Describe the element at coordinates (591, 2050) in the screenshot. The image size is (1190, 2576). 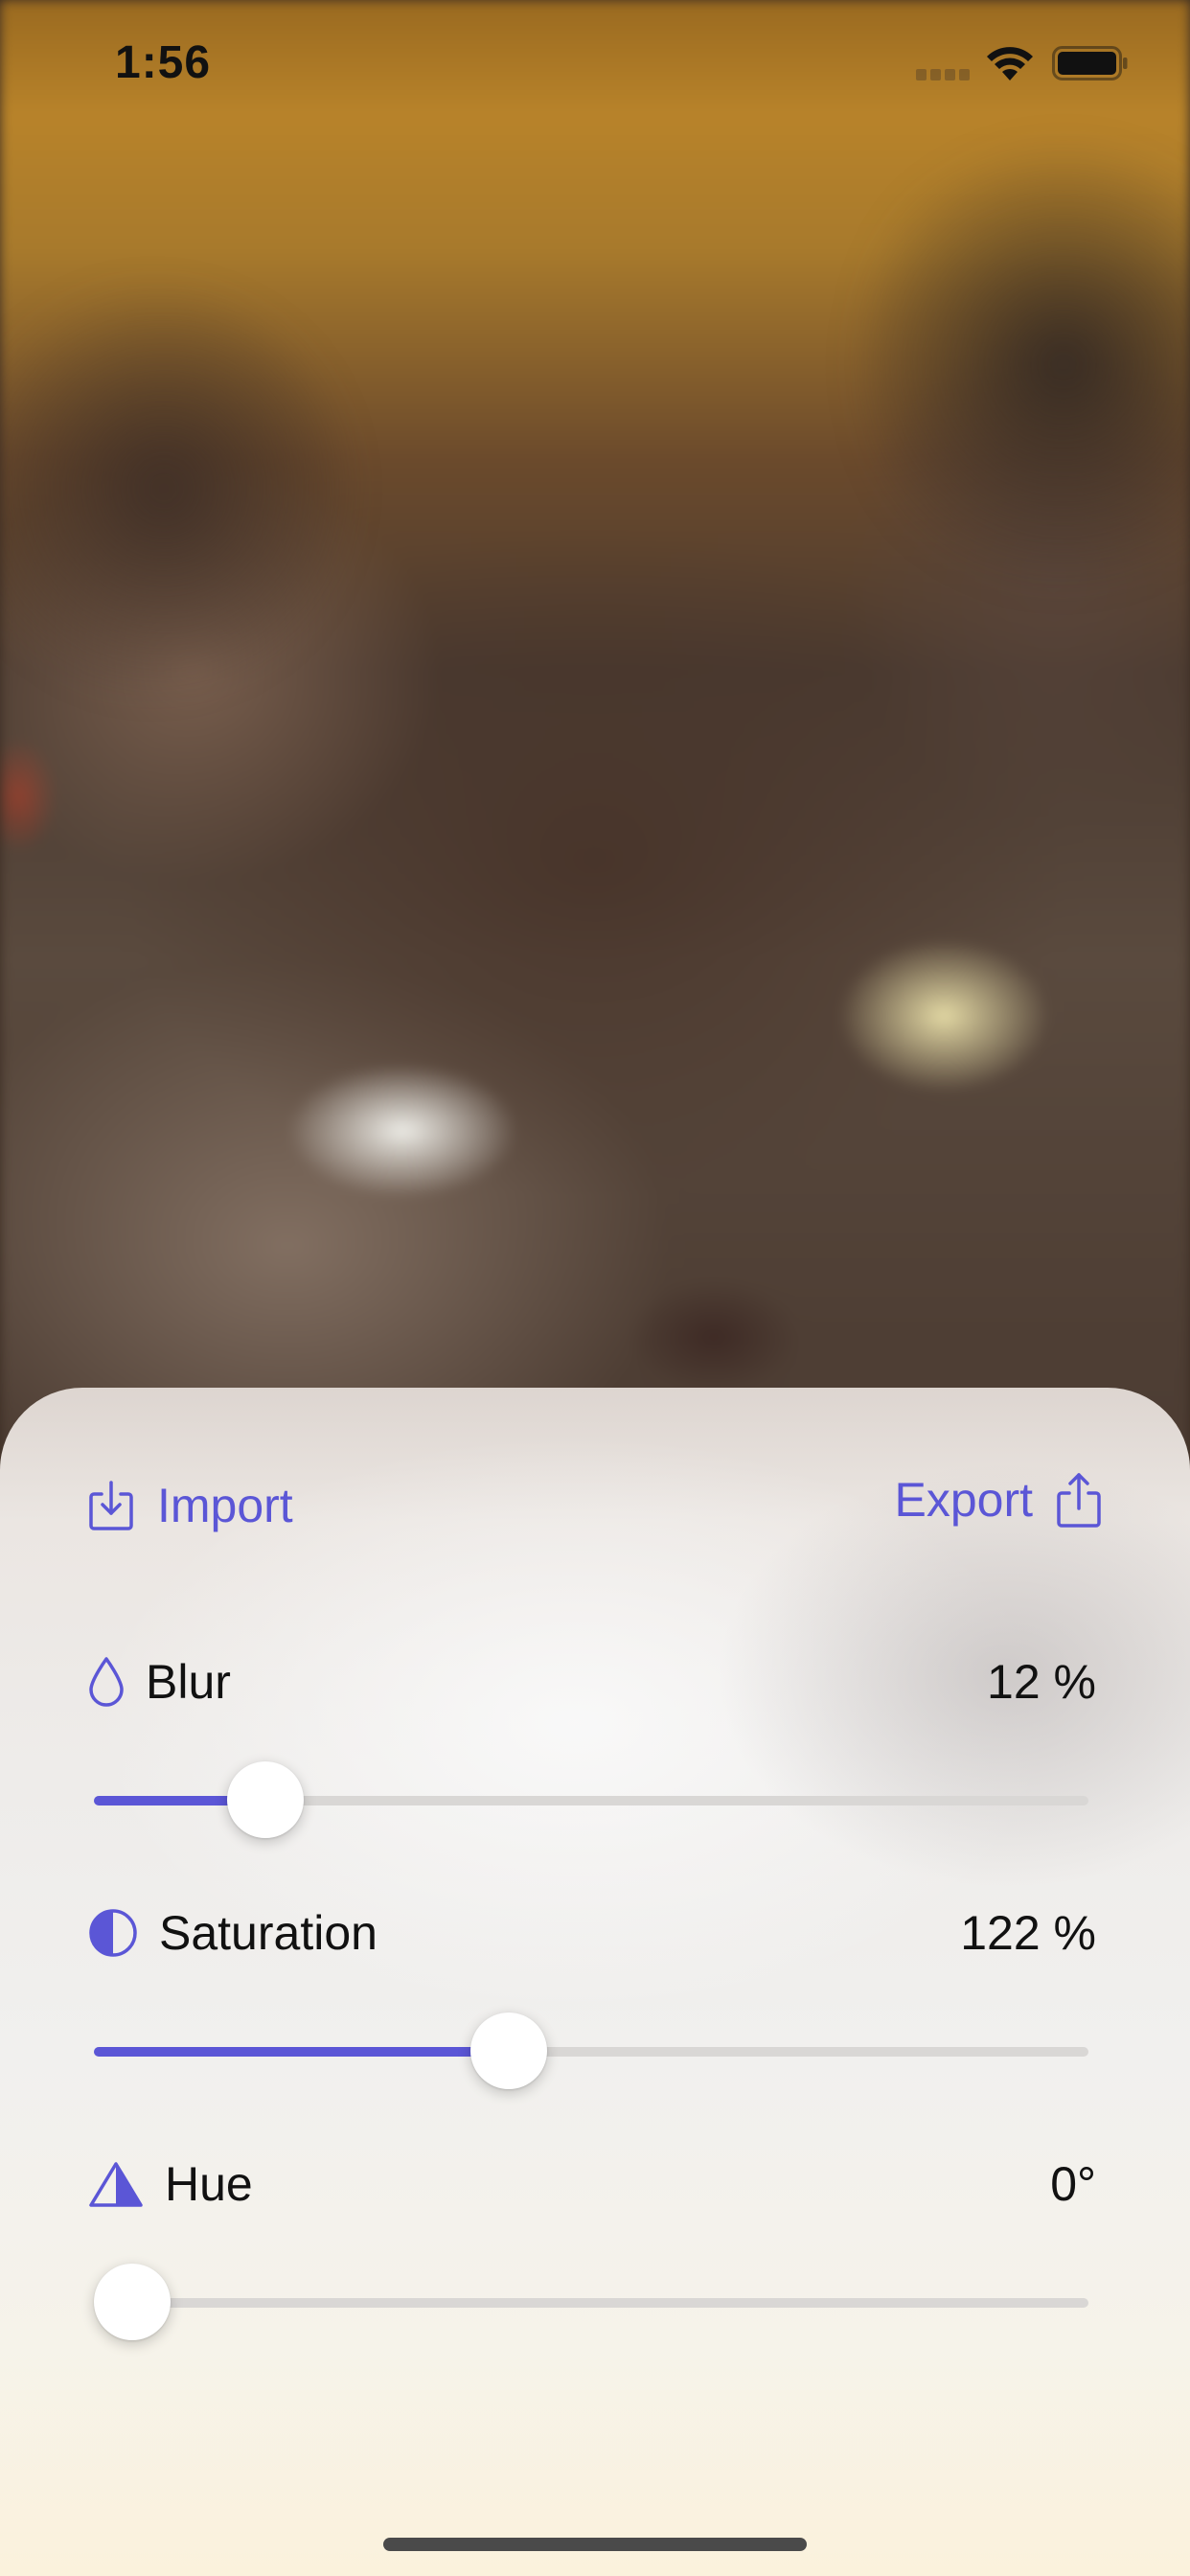
I see `saturation-slider` at that location.